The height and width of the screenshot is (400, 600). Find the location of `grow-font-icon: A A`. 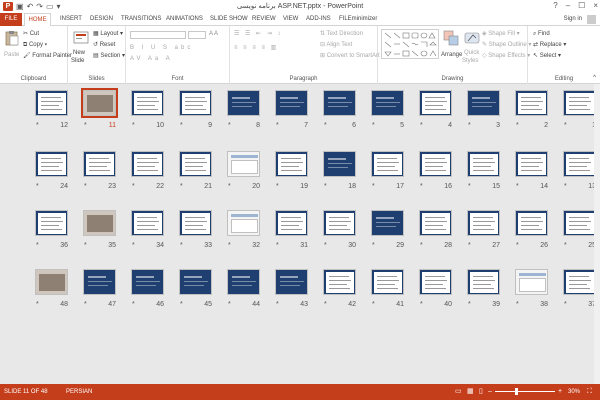

grow-font-icon: A A is located at coordinates (213, 34).